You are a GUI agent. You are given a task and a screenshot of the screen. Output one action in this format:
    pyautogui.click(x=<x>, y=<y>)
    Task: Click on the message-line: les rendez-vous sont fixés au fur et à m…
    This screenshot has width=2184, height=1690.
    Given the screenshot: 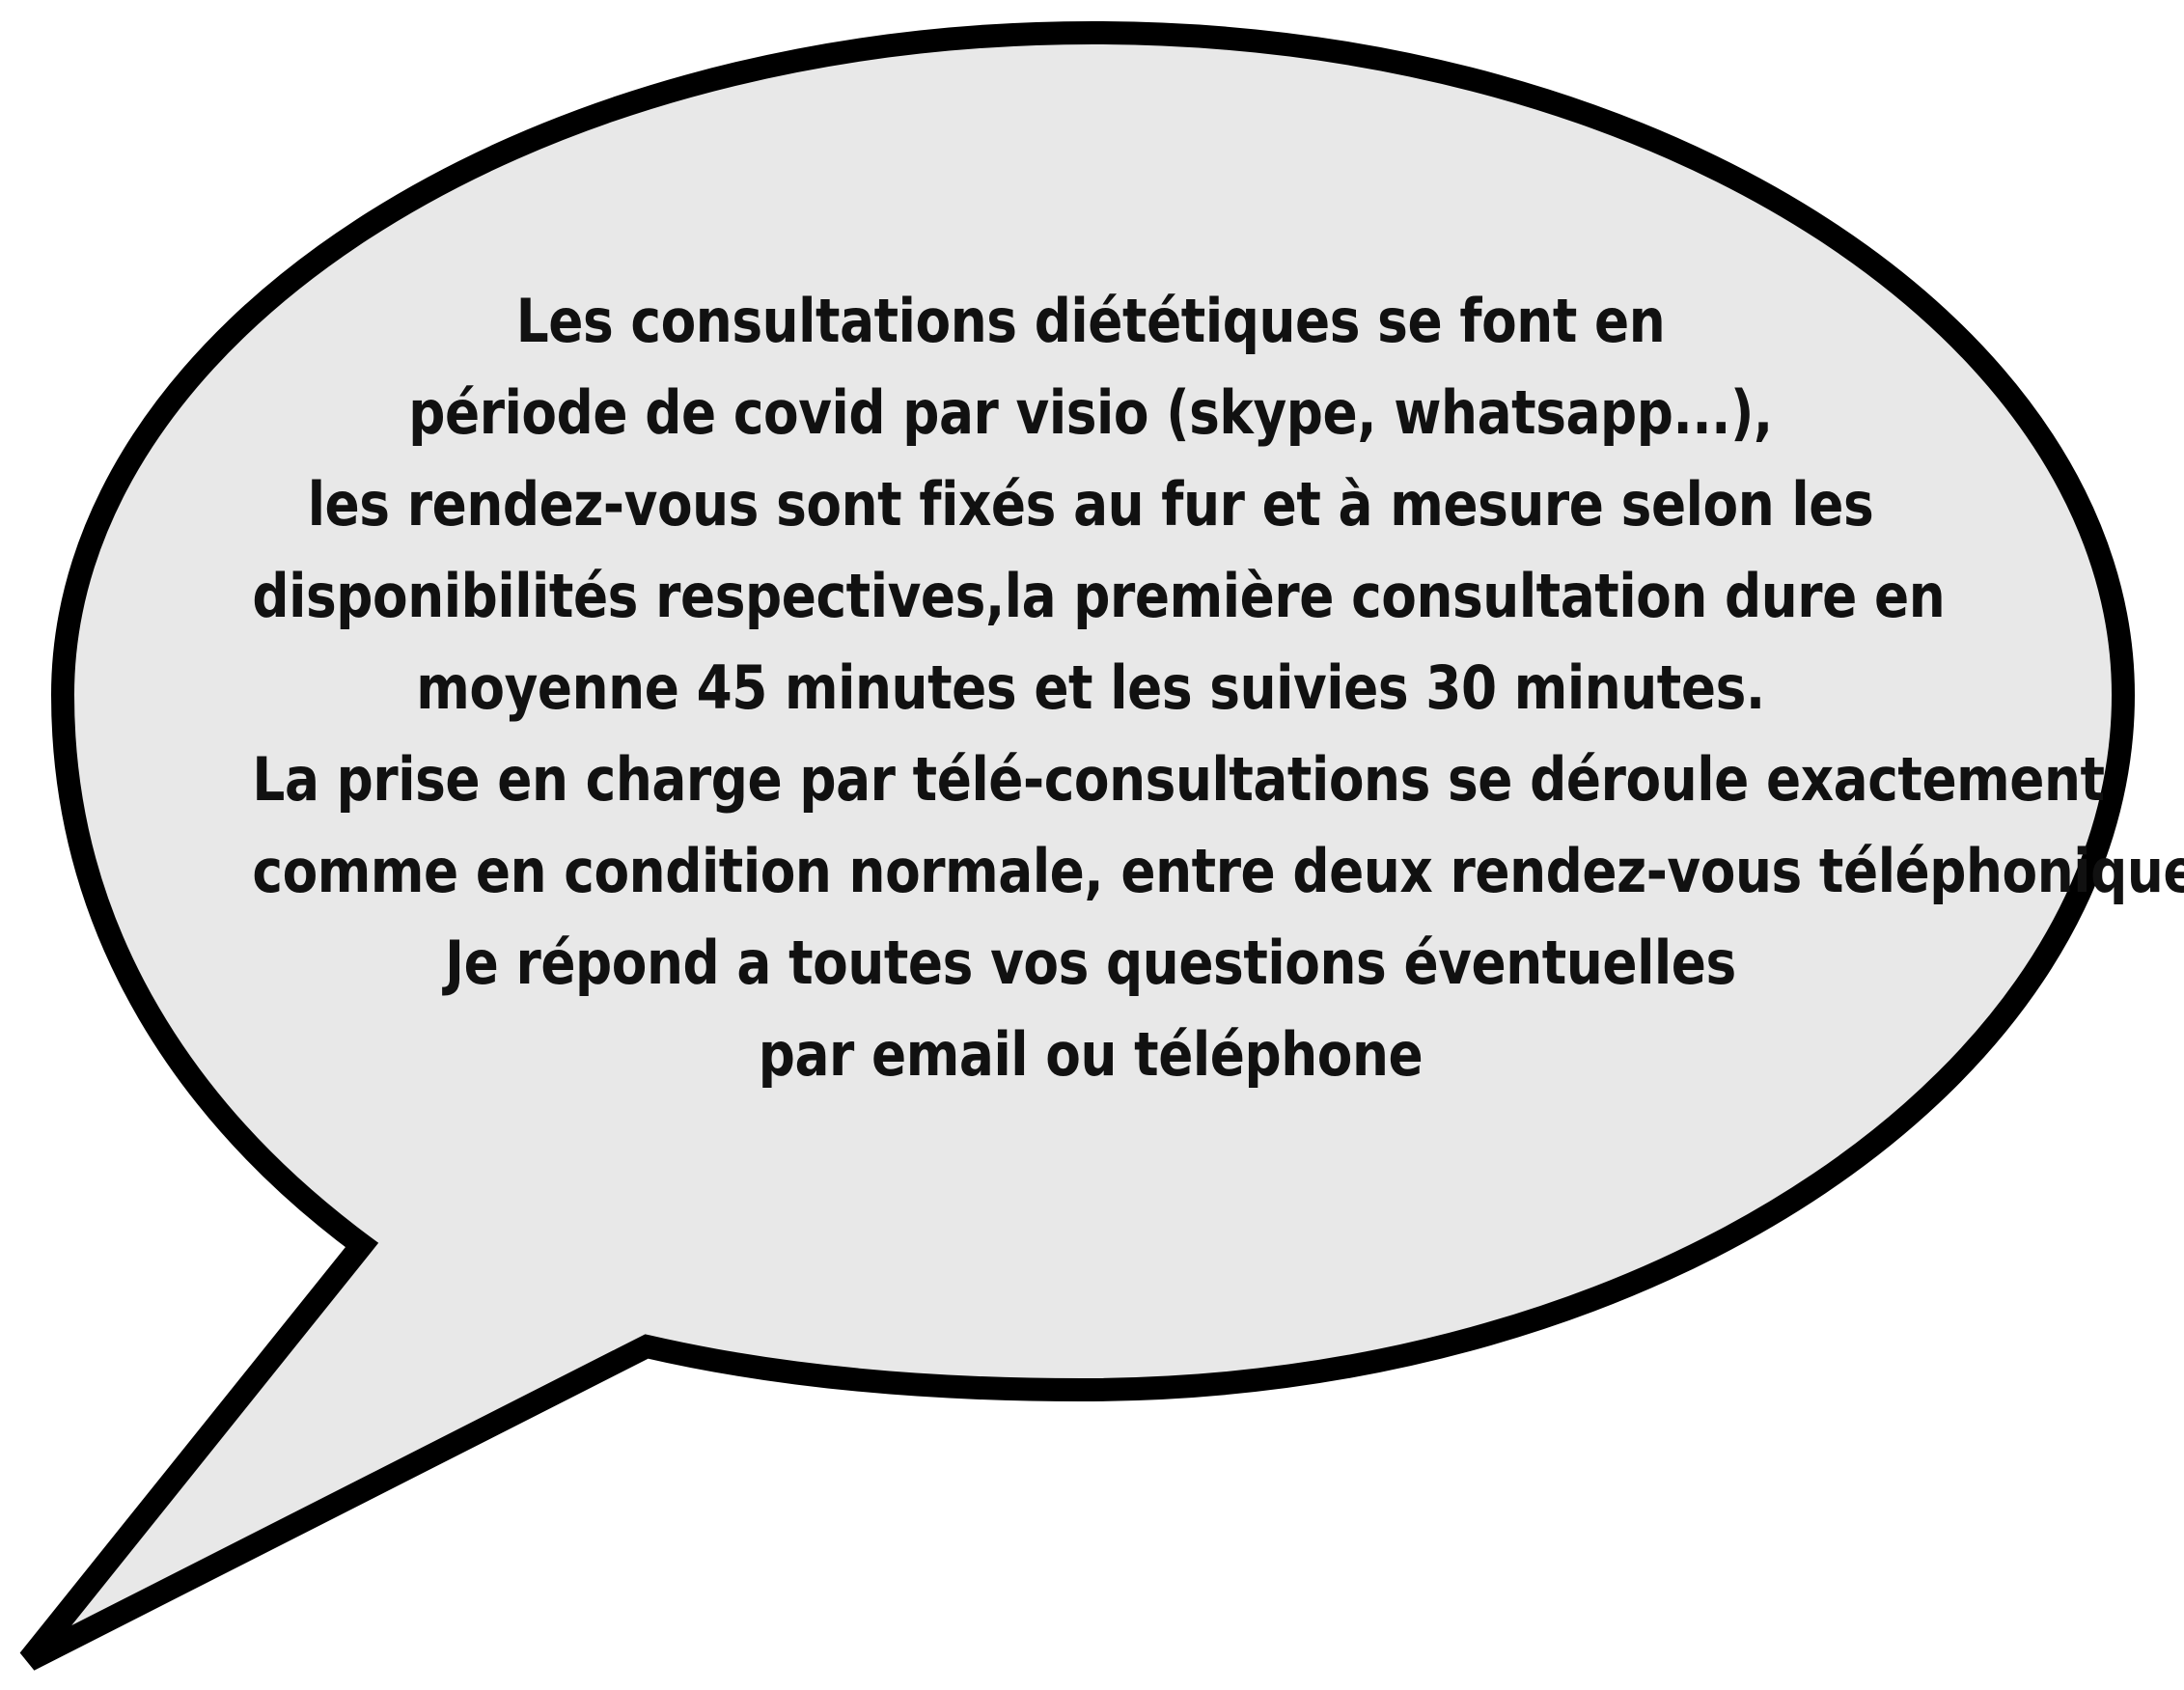 What is the action you would take?
    pyautogui.click(x=1090, y=504)
    